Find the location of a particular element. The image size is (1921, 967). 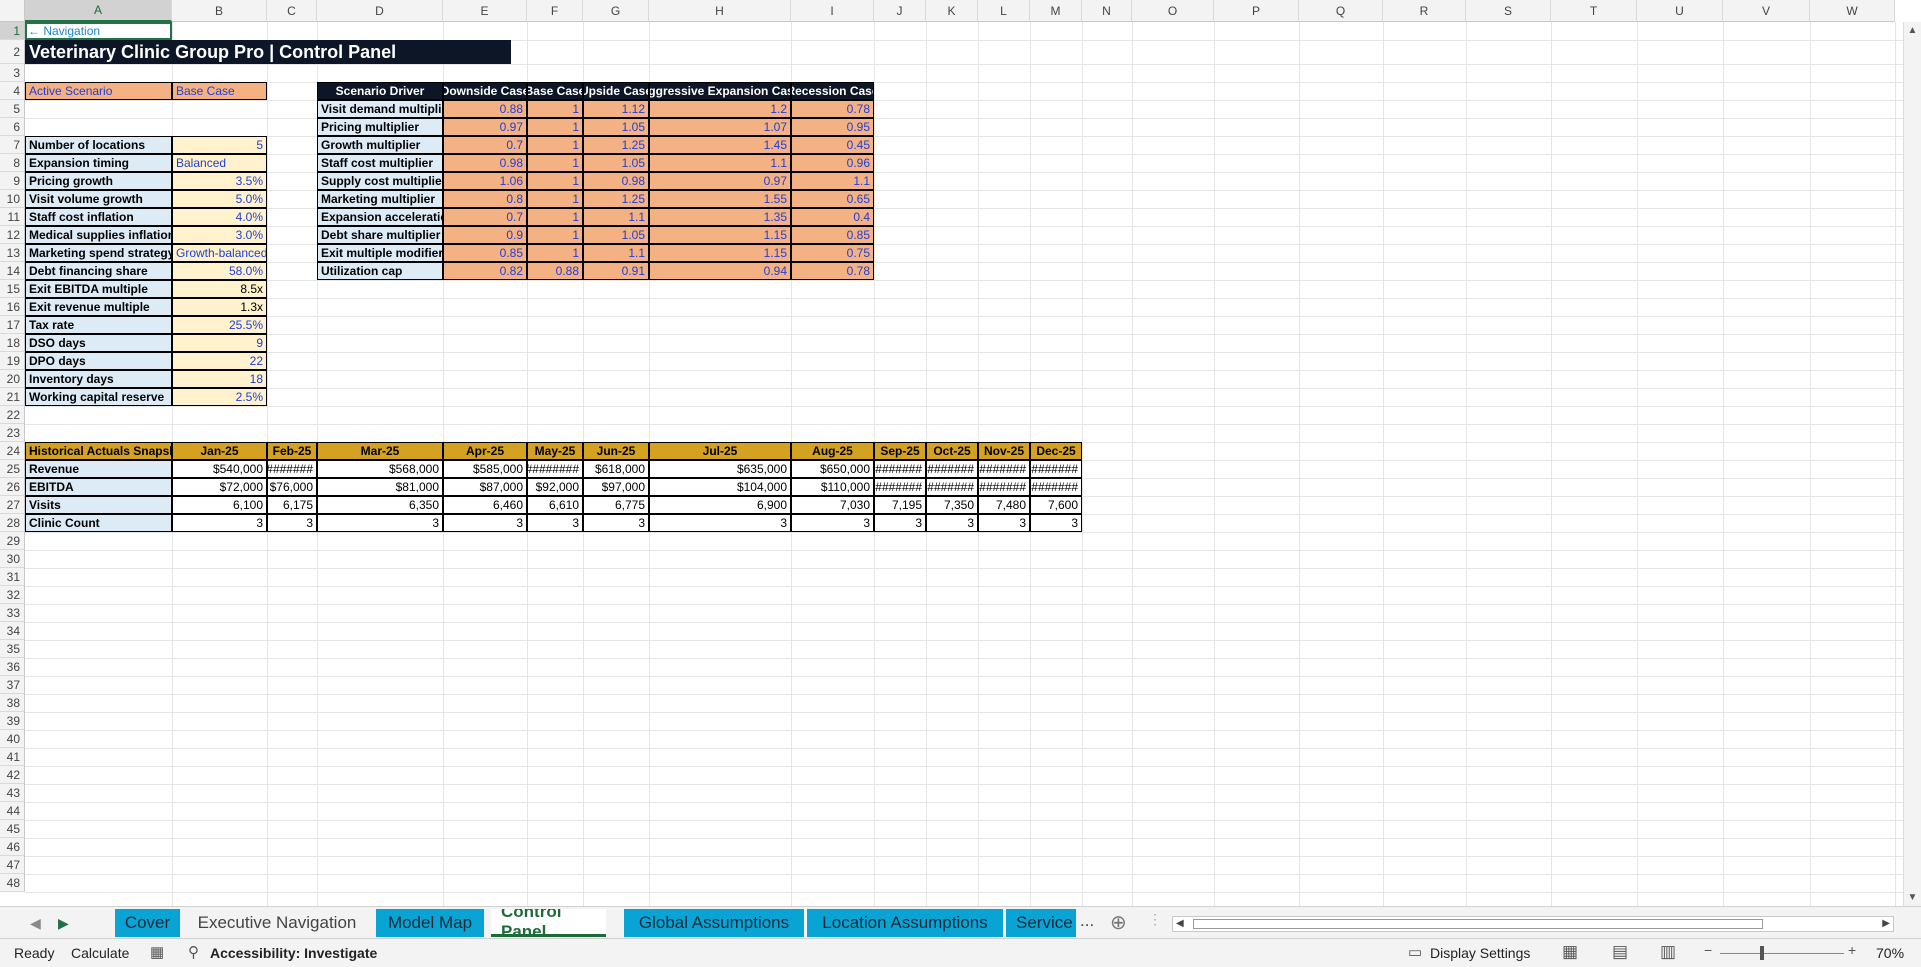

input-value: 5.0% is located at coordinates (219, 199).